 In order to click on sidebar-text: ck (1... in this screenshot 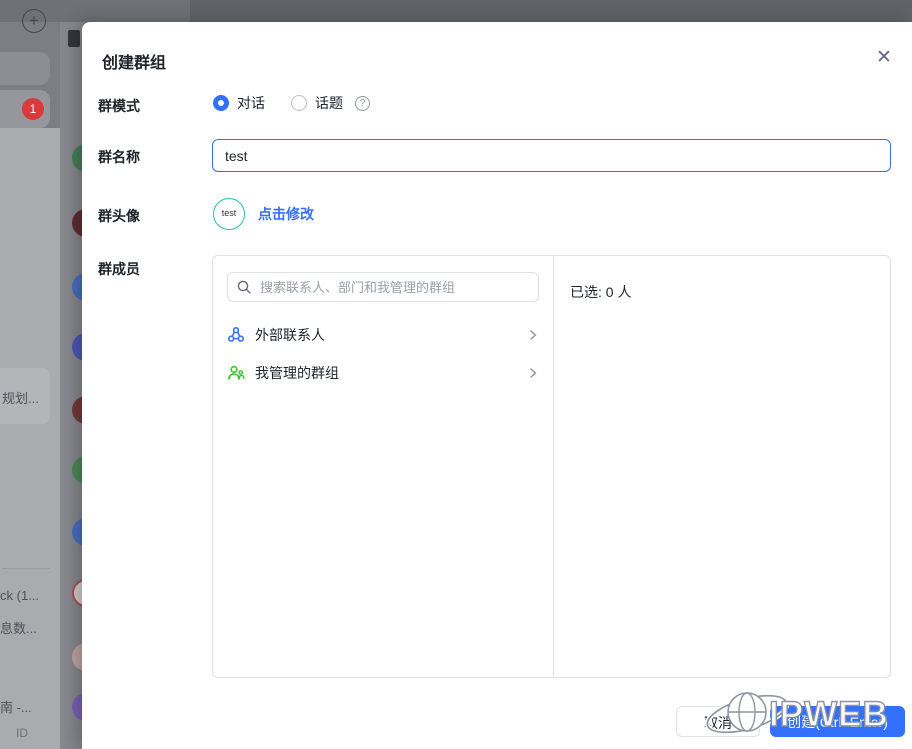, I will do `click(20, 595)`.